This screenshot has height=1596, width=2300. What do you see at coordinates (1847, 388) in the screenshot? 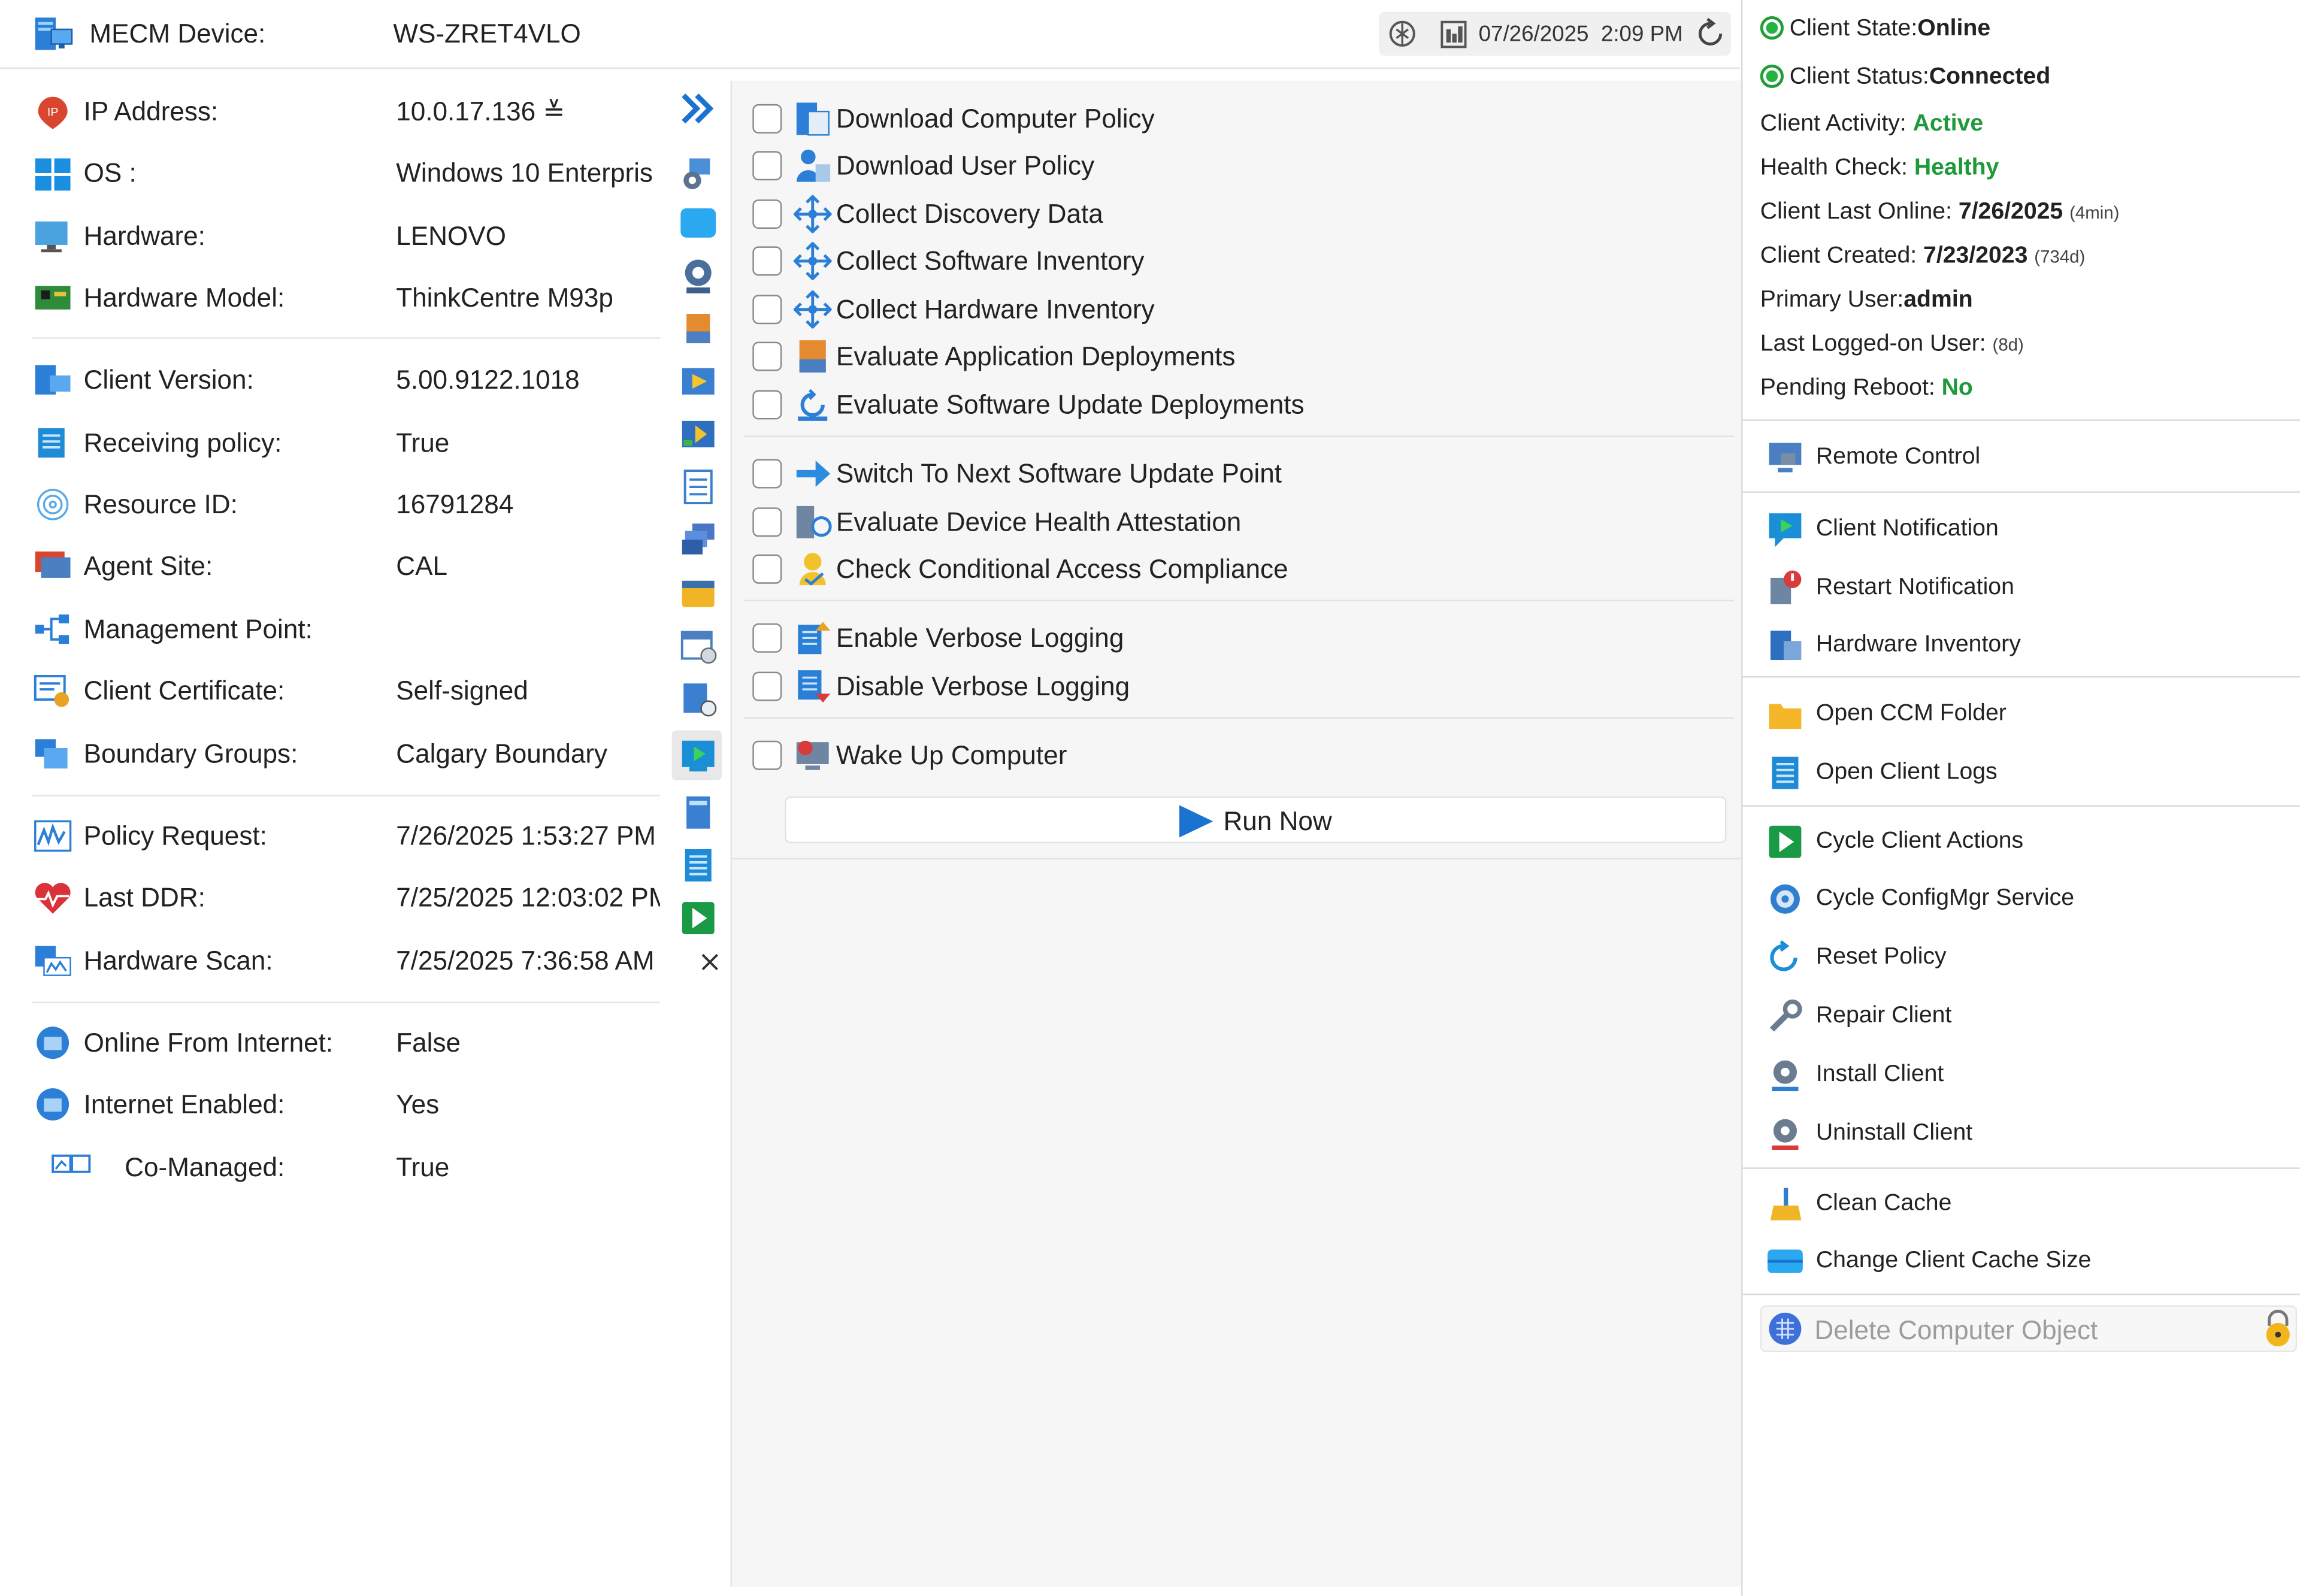
I see `pending-reboot-label: Pending Reboot:` at bounding box center [1847, 388].